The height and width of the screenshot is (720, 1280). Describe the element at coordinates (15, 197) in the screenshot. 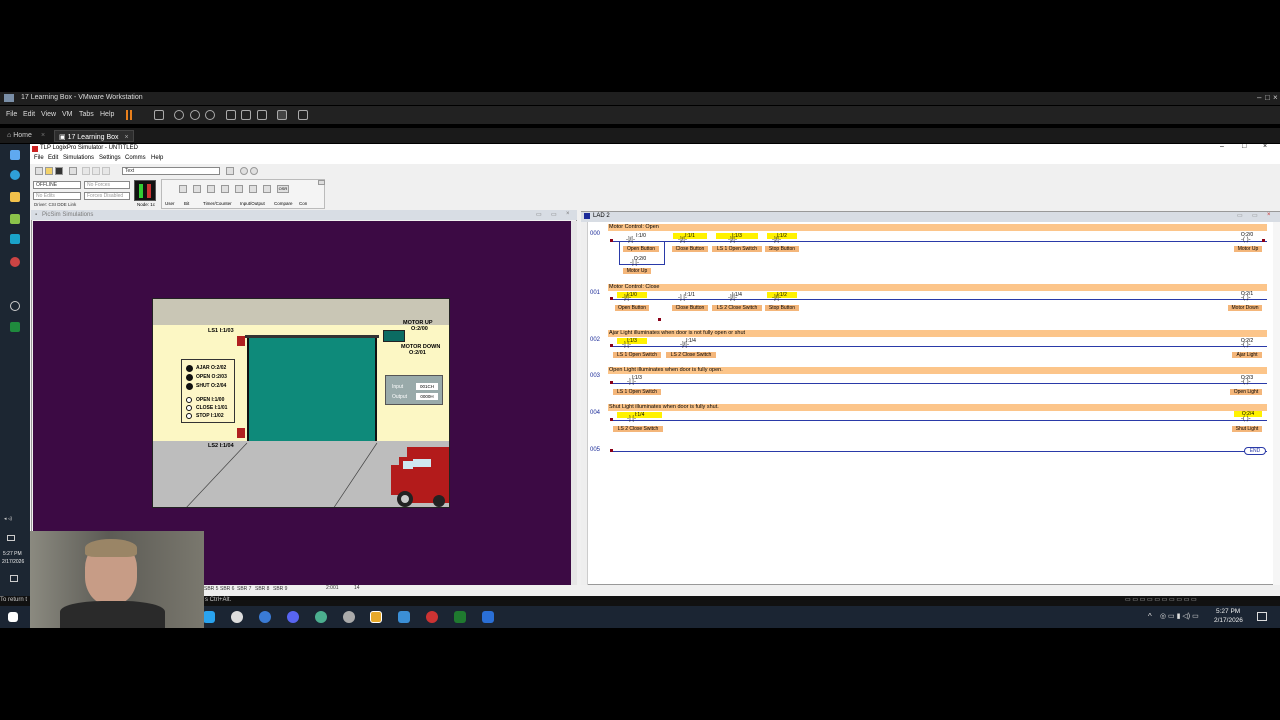

I see `file-explorer-icon` at that location.